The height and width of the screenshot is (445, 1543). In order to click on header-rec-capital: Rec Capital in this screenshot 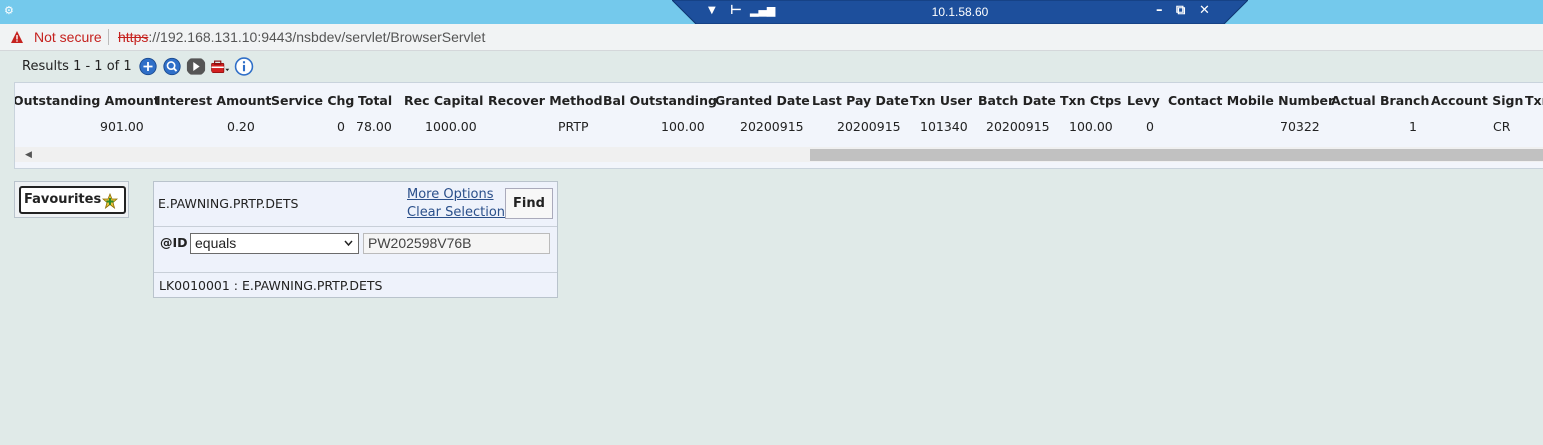, I will do `click(444, 100)`.